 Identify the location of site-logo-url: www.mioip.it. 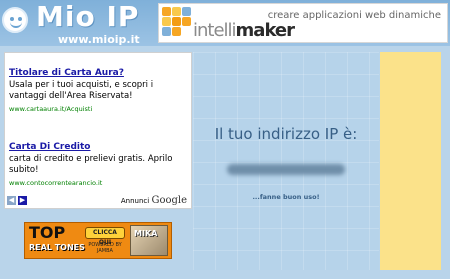
(99, 39).